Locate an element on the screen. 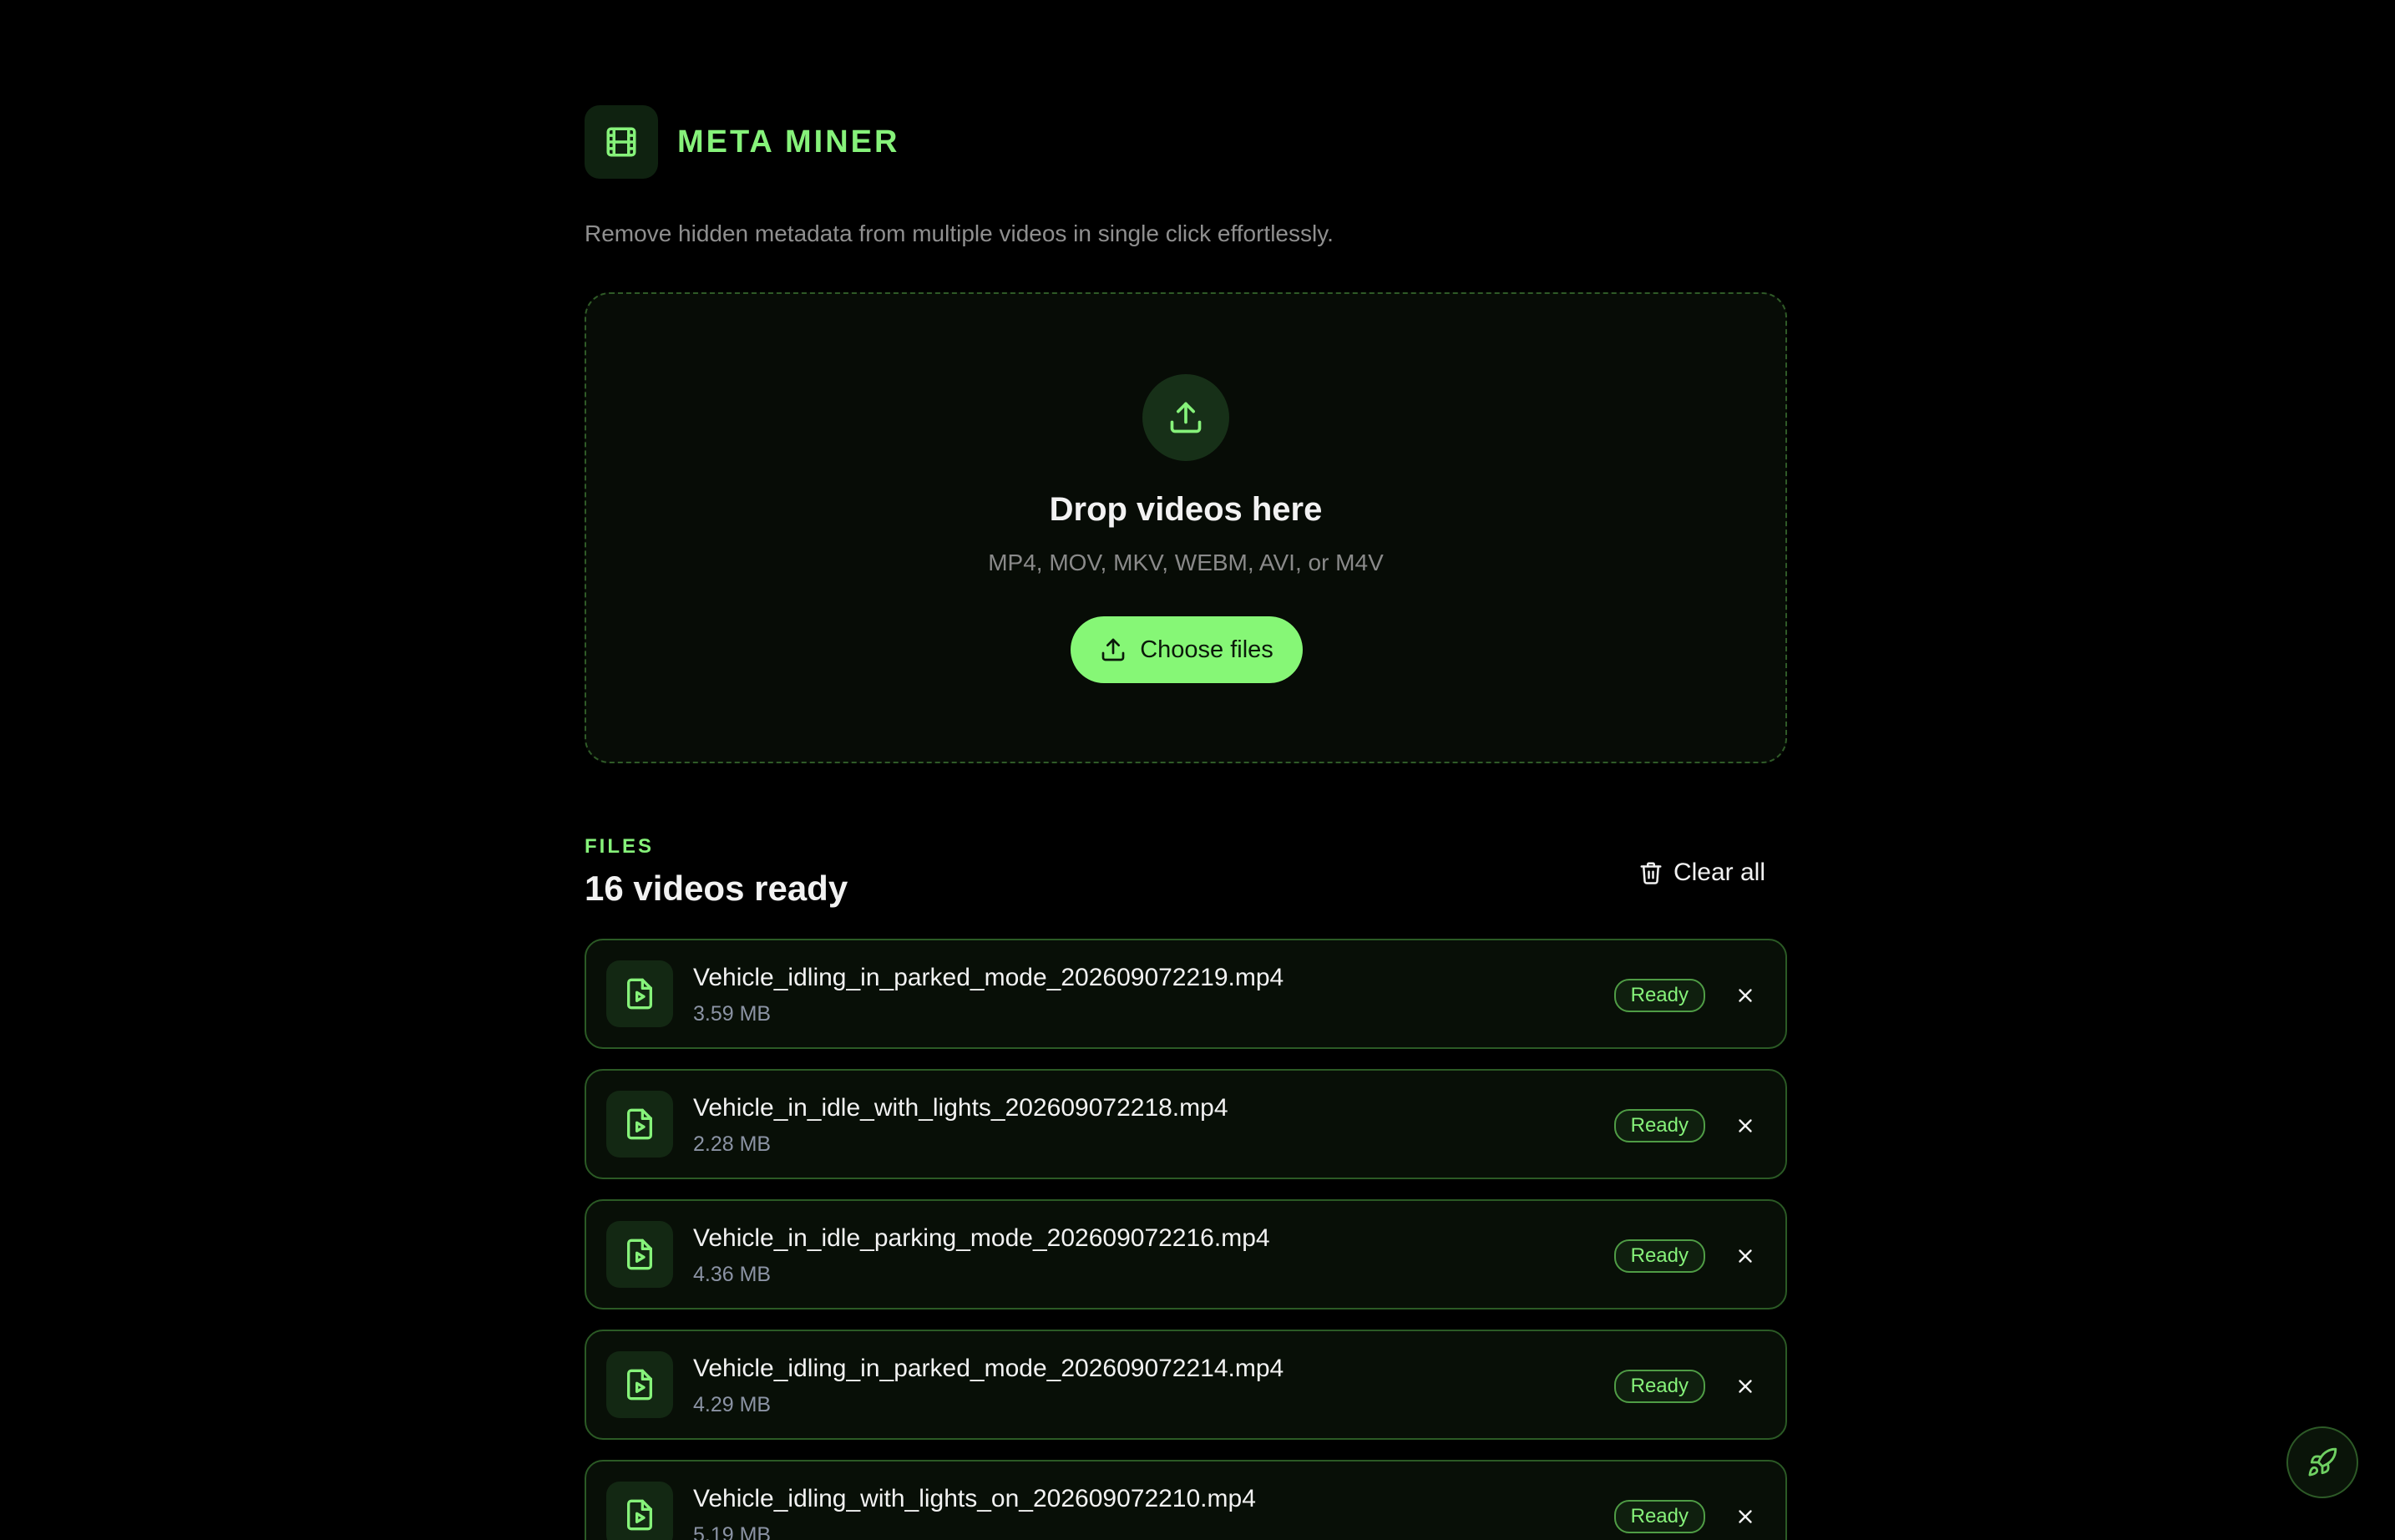  upload-icon-circle is located at coordinates (1185, 417).